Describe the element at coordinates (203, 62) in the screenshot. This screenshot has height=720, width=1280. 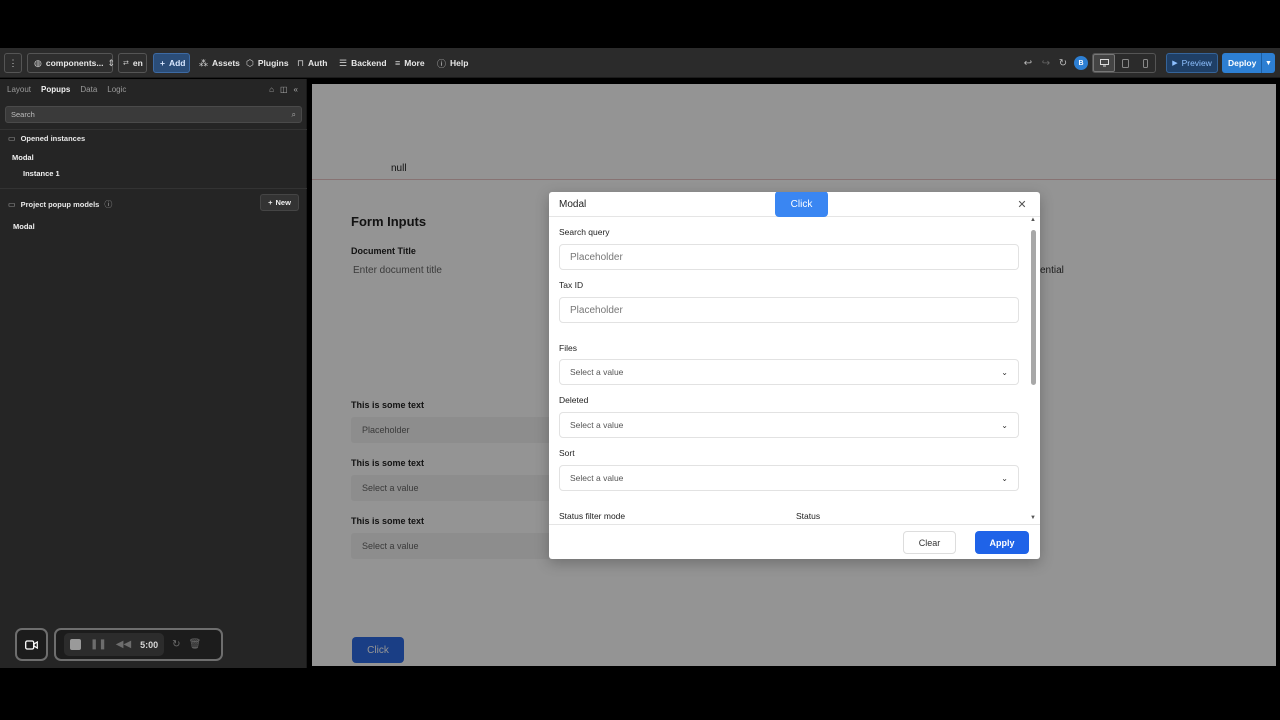
I see `assets-icon: ⁂` at that location.